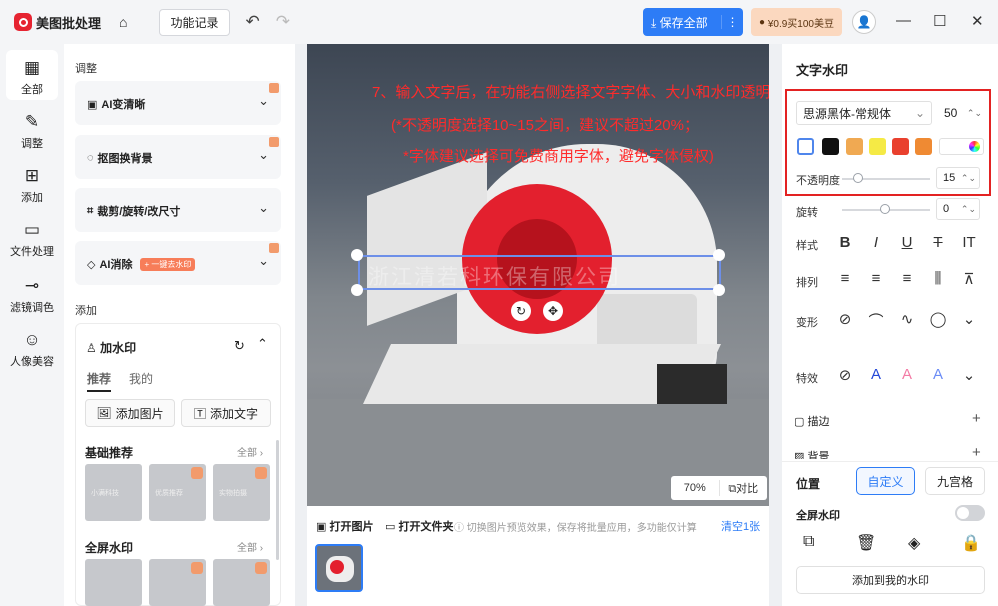  Describe the element at coordinates (845, 320) in the screenshot. I see `no-transform-icon: ⊘` at that location.